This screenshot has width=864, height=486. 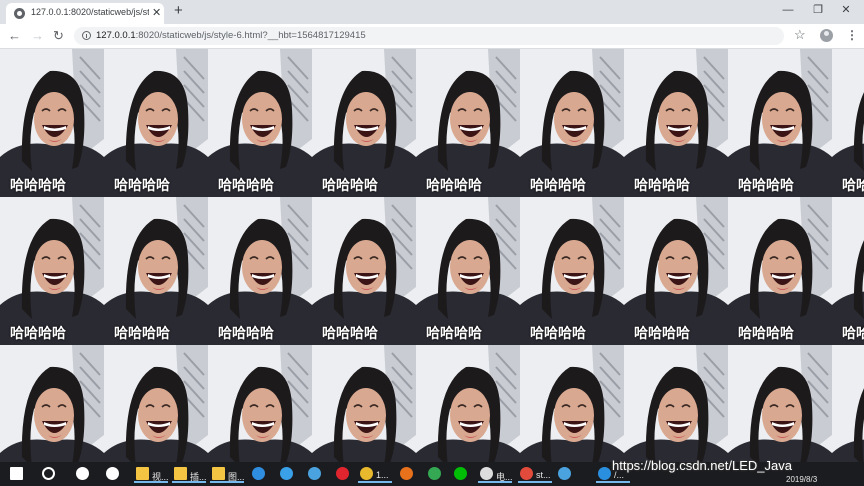 I want to click on new-tab-button: +, so click(x=178, y=11).